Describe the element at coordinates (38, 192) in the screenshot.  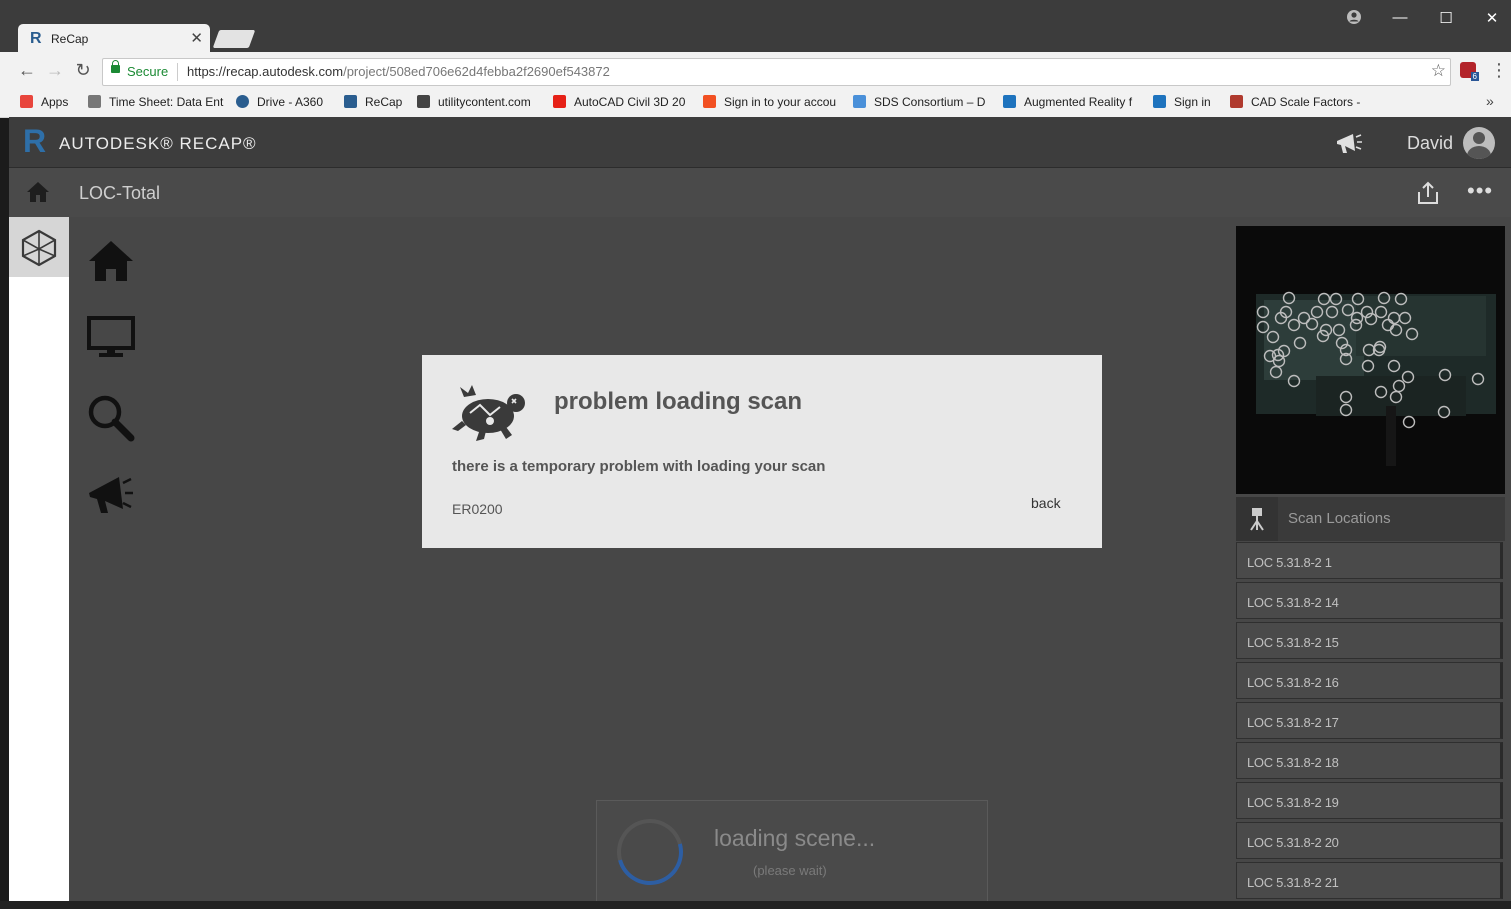
I see `home-icon` at that location.